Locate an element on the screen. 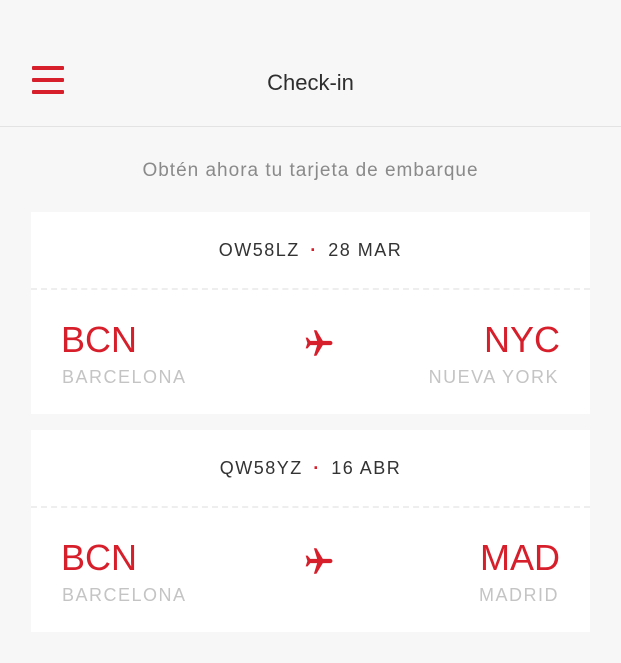  booking-reference: OW58LZ is located at coordinates (259, 250).